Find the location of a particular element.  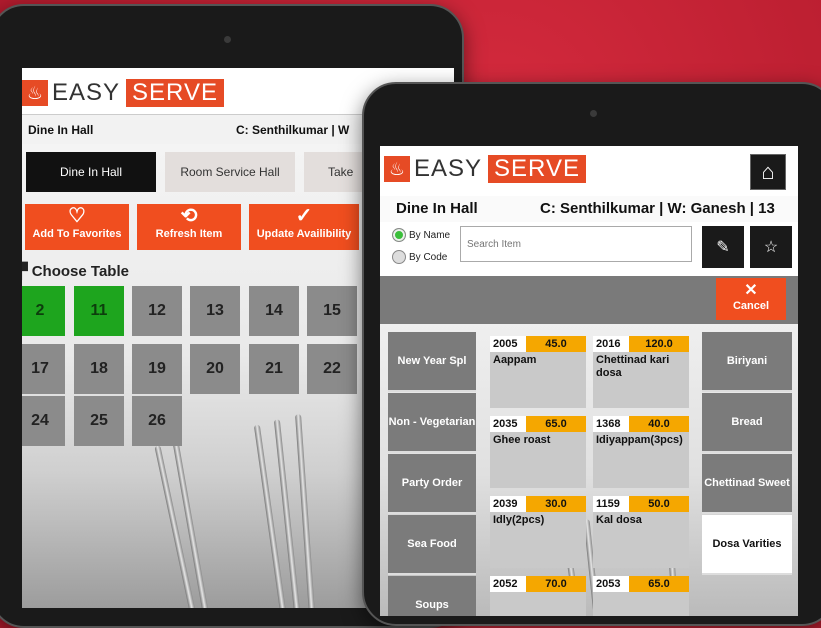

update-availability-button: ✓ Update Availibility is located at coordinates (304, 227).